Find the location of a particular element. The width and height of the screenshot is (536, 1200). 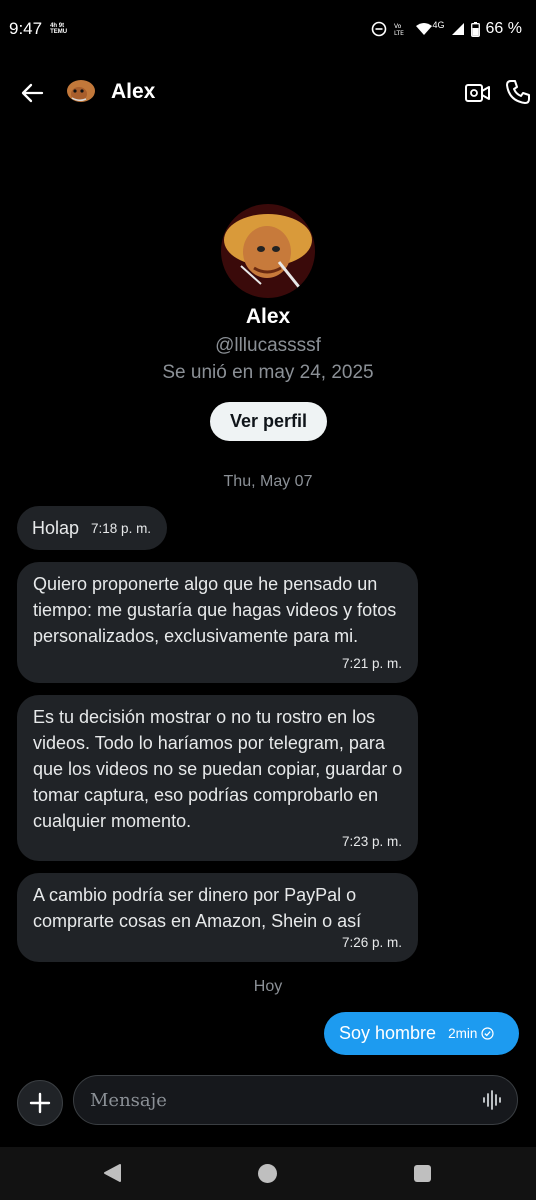

nav-back-button is located at coordinates (112, 1175).